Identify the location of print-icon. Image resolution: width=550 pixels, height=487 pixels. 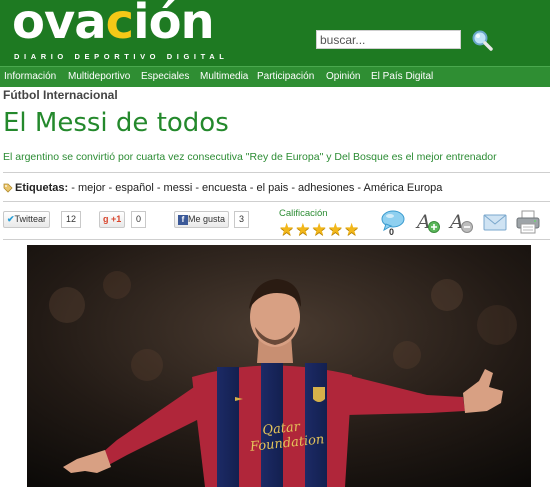
(528, 222).